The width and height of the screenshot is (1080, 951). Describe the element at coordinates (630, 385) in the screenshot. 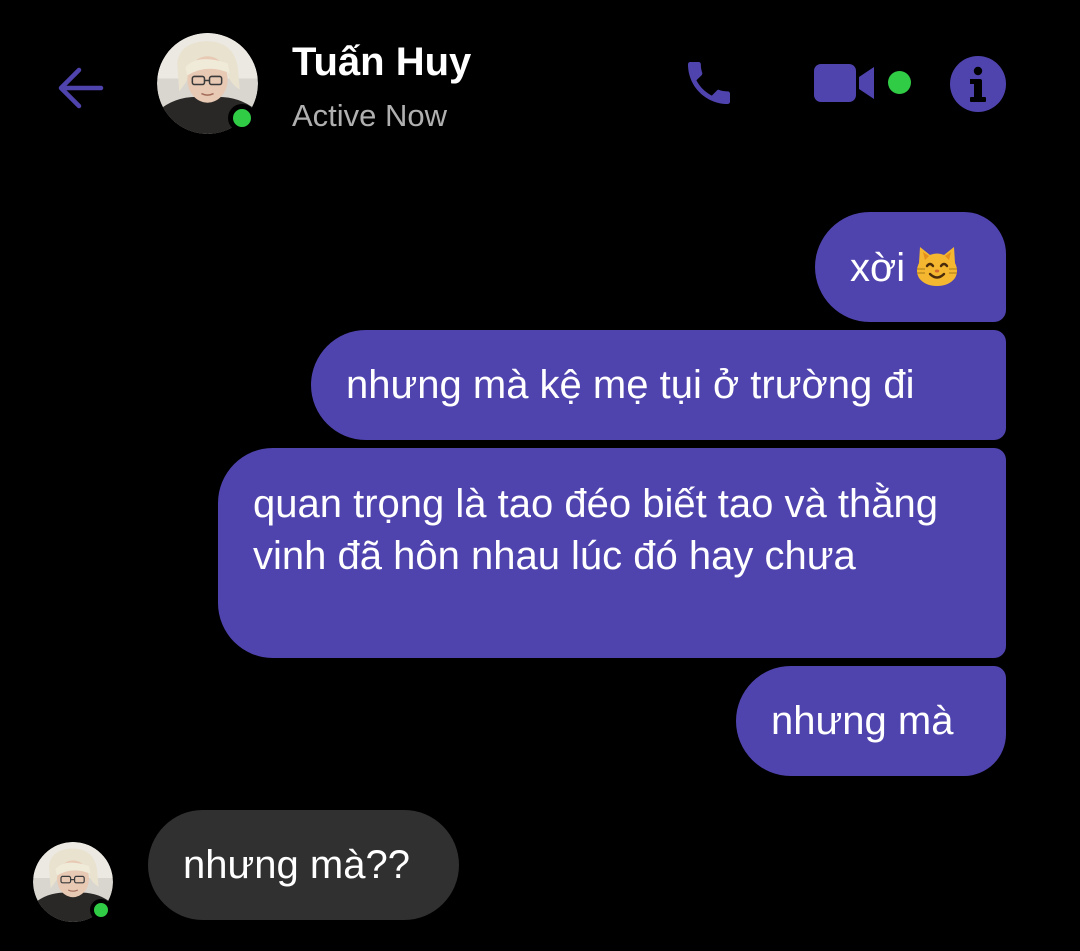

I see `message-text: nhưng mà kệ mẹ tụi ở trường đi` at that location.